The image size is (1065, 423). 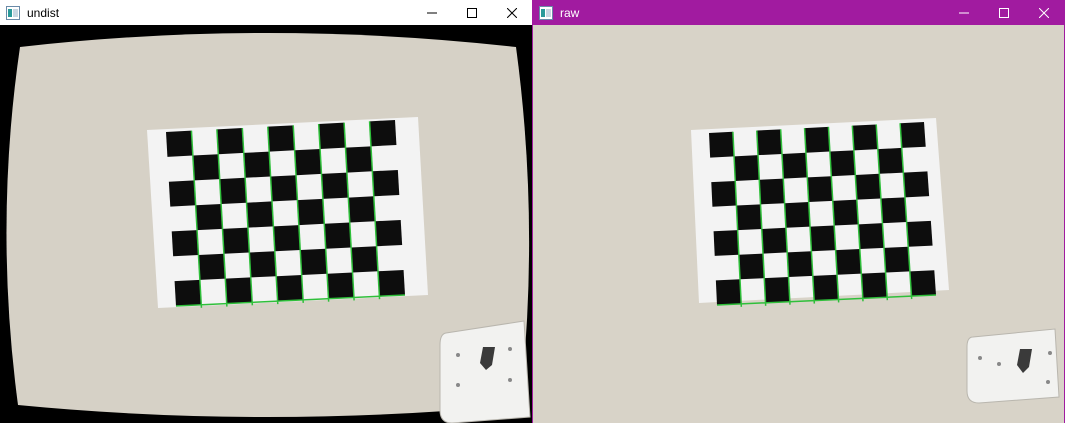 I want to click on window-title: raw, so click(x=570, y=12).